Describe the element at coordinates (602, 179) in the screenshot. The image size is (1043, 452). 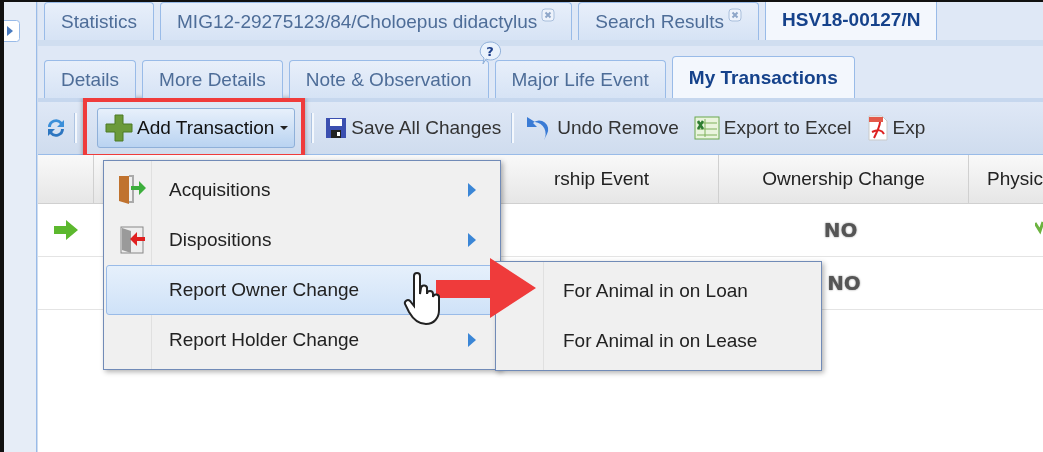
I see `column-header: rship Event` at that location.